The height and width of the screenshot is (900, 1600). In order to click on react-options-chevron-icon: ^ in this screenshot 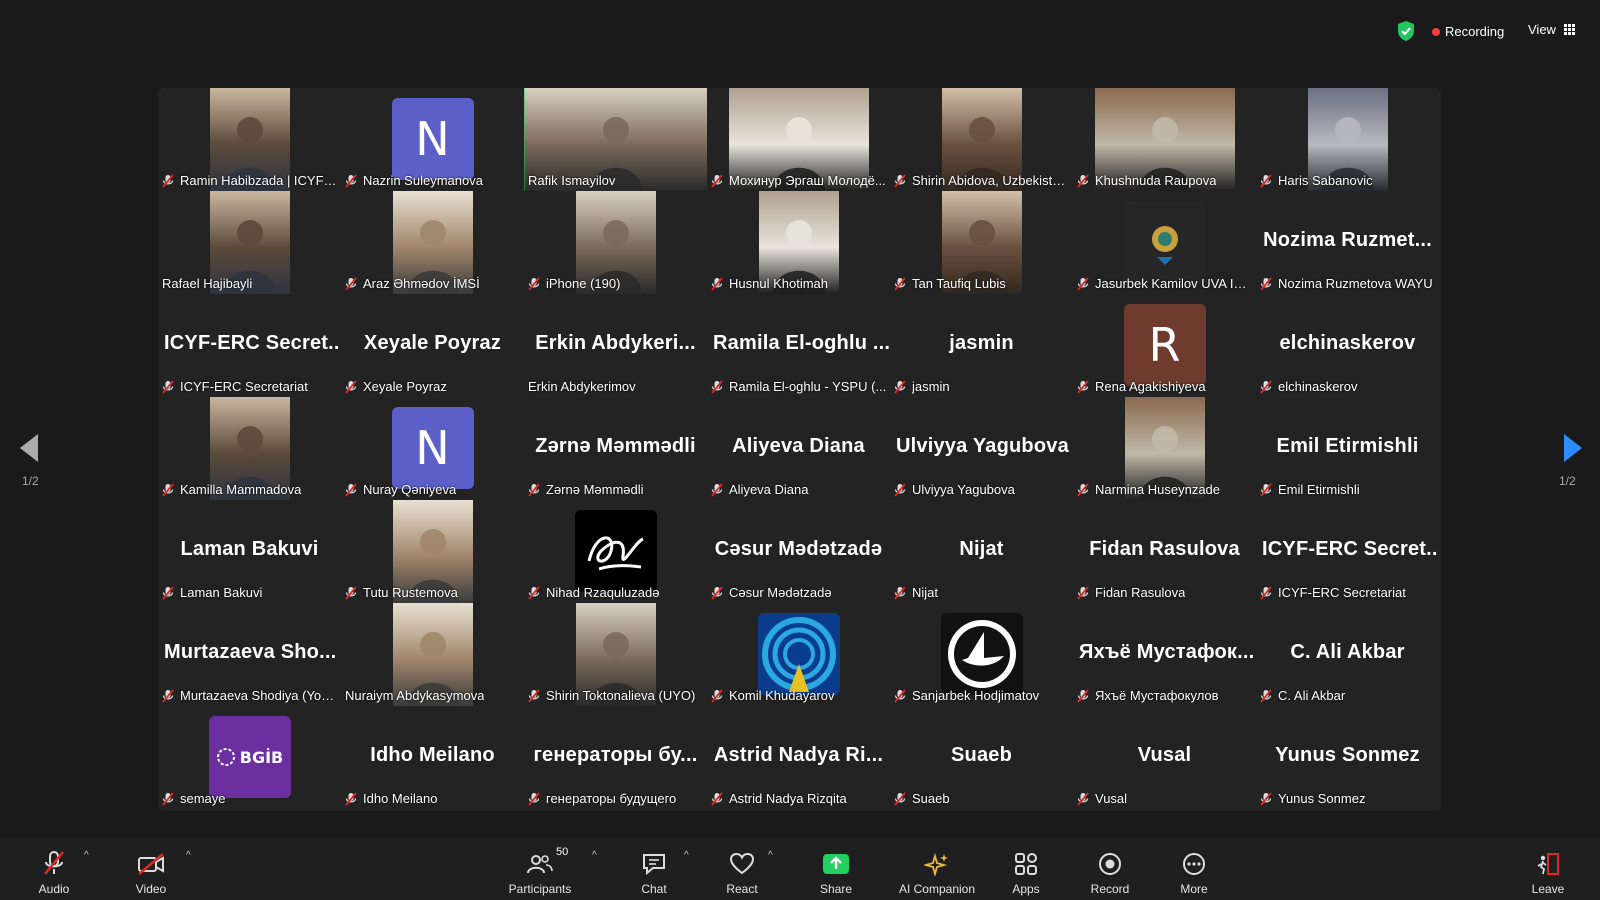, I will do `click(770, 855)`.